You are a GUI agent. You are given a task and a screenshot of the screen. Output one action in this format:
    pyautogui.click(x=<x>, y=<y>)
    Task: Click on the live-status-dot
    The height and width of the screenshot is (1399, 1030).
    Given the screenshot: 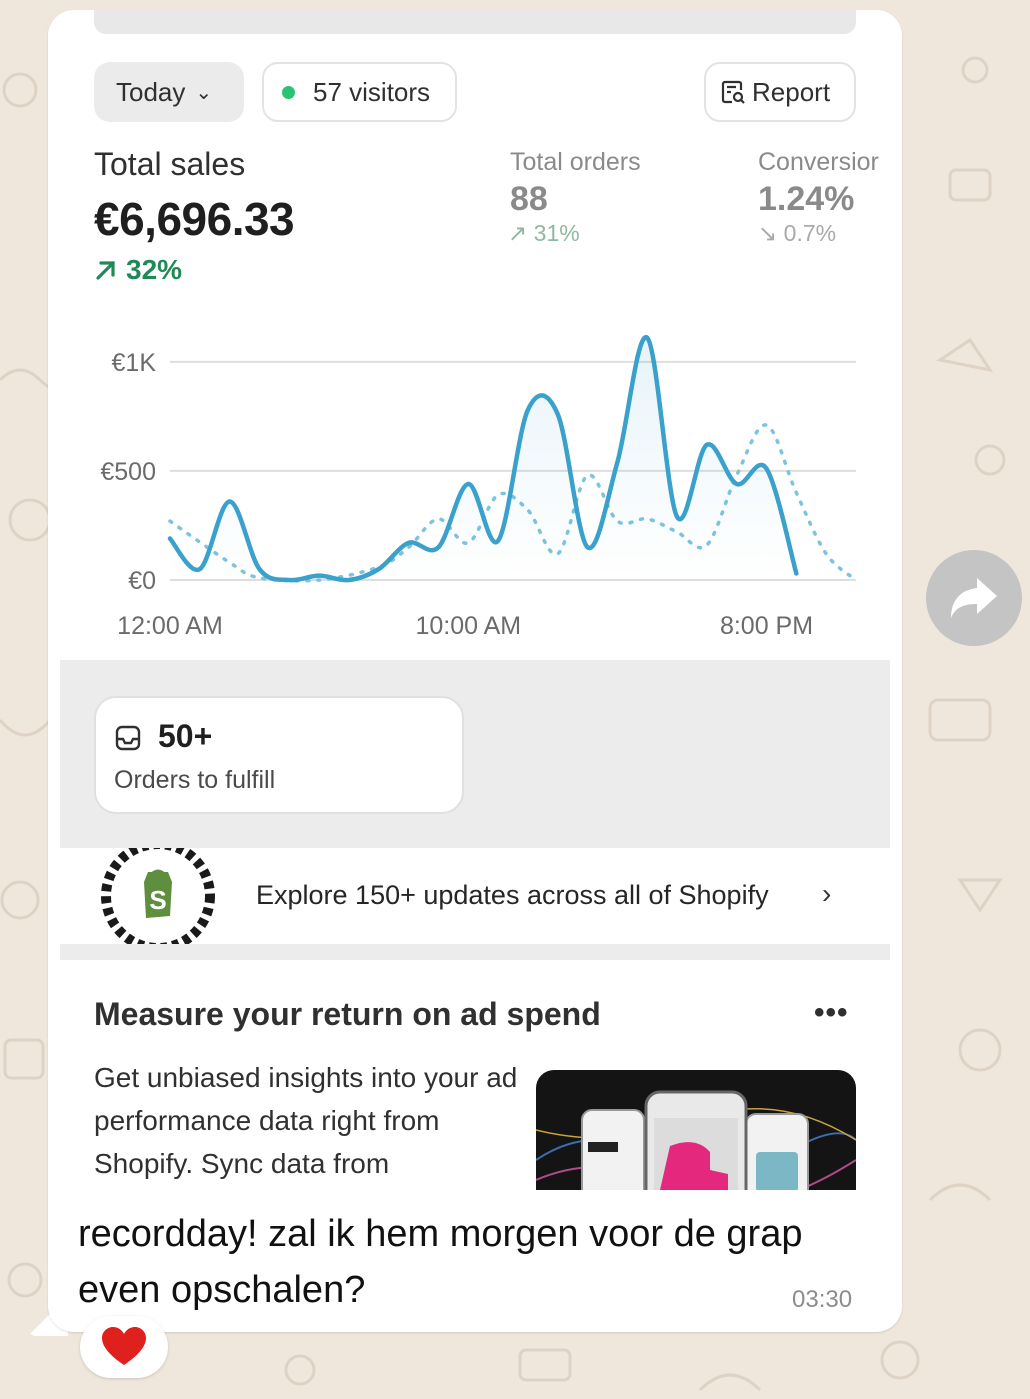 What is the action you would take?
    pyautogui.click(x=288, y=92)
    